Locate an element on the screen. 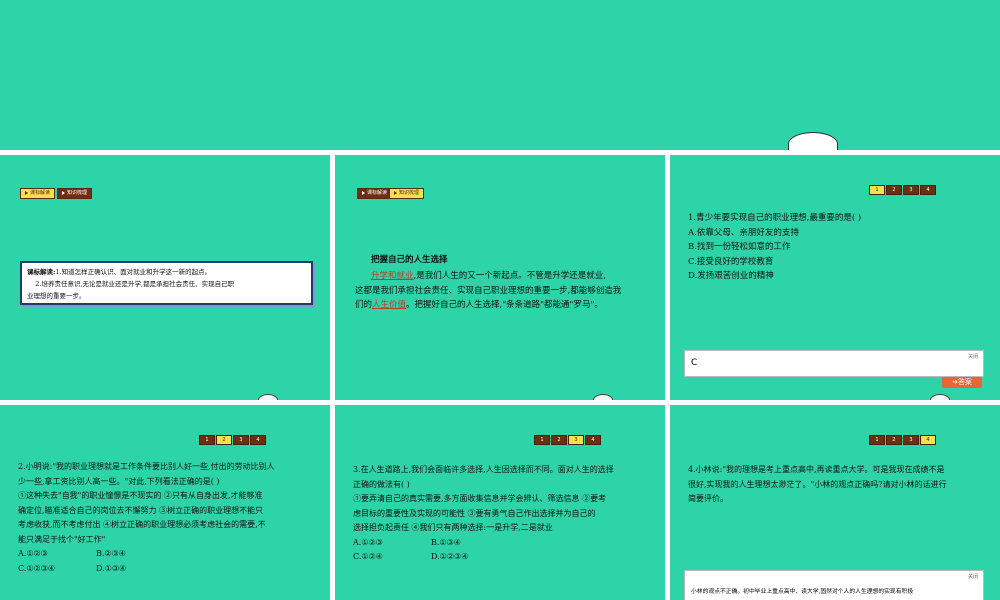 The image size is (1000, 600). question-line: ①要弄清自己的真实需要,多方面收集信息并学会辨认、筛选信息 ②要考 is located at coordinates (480, 498).